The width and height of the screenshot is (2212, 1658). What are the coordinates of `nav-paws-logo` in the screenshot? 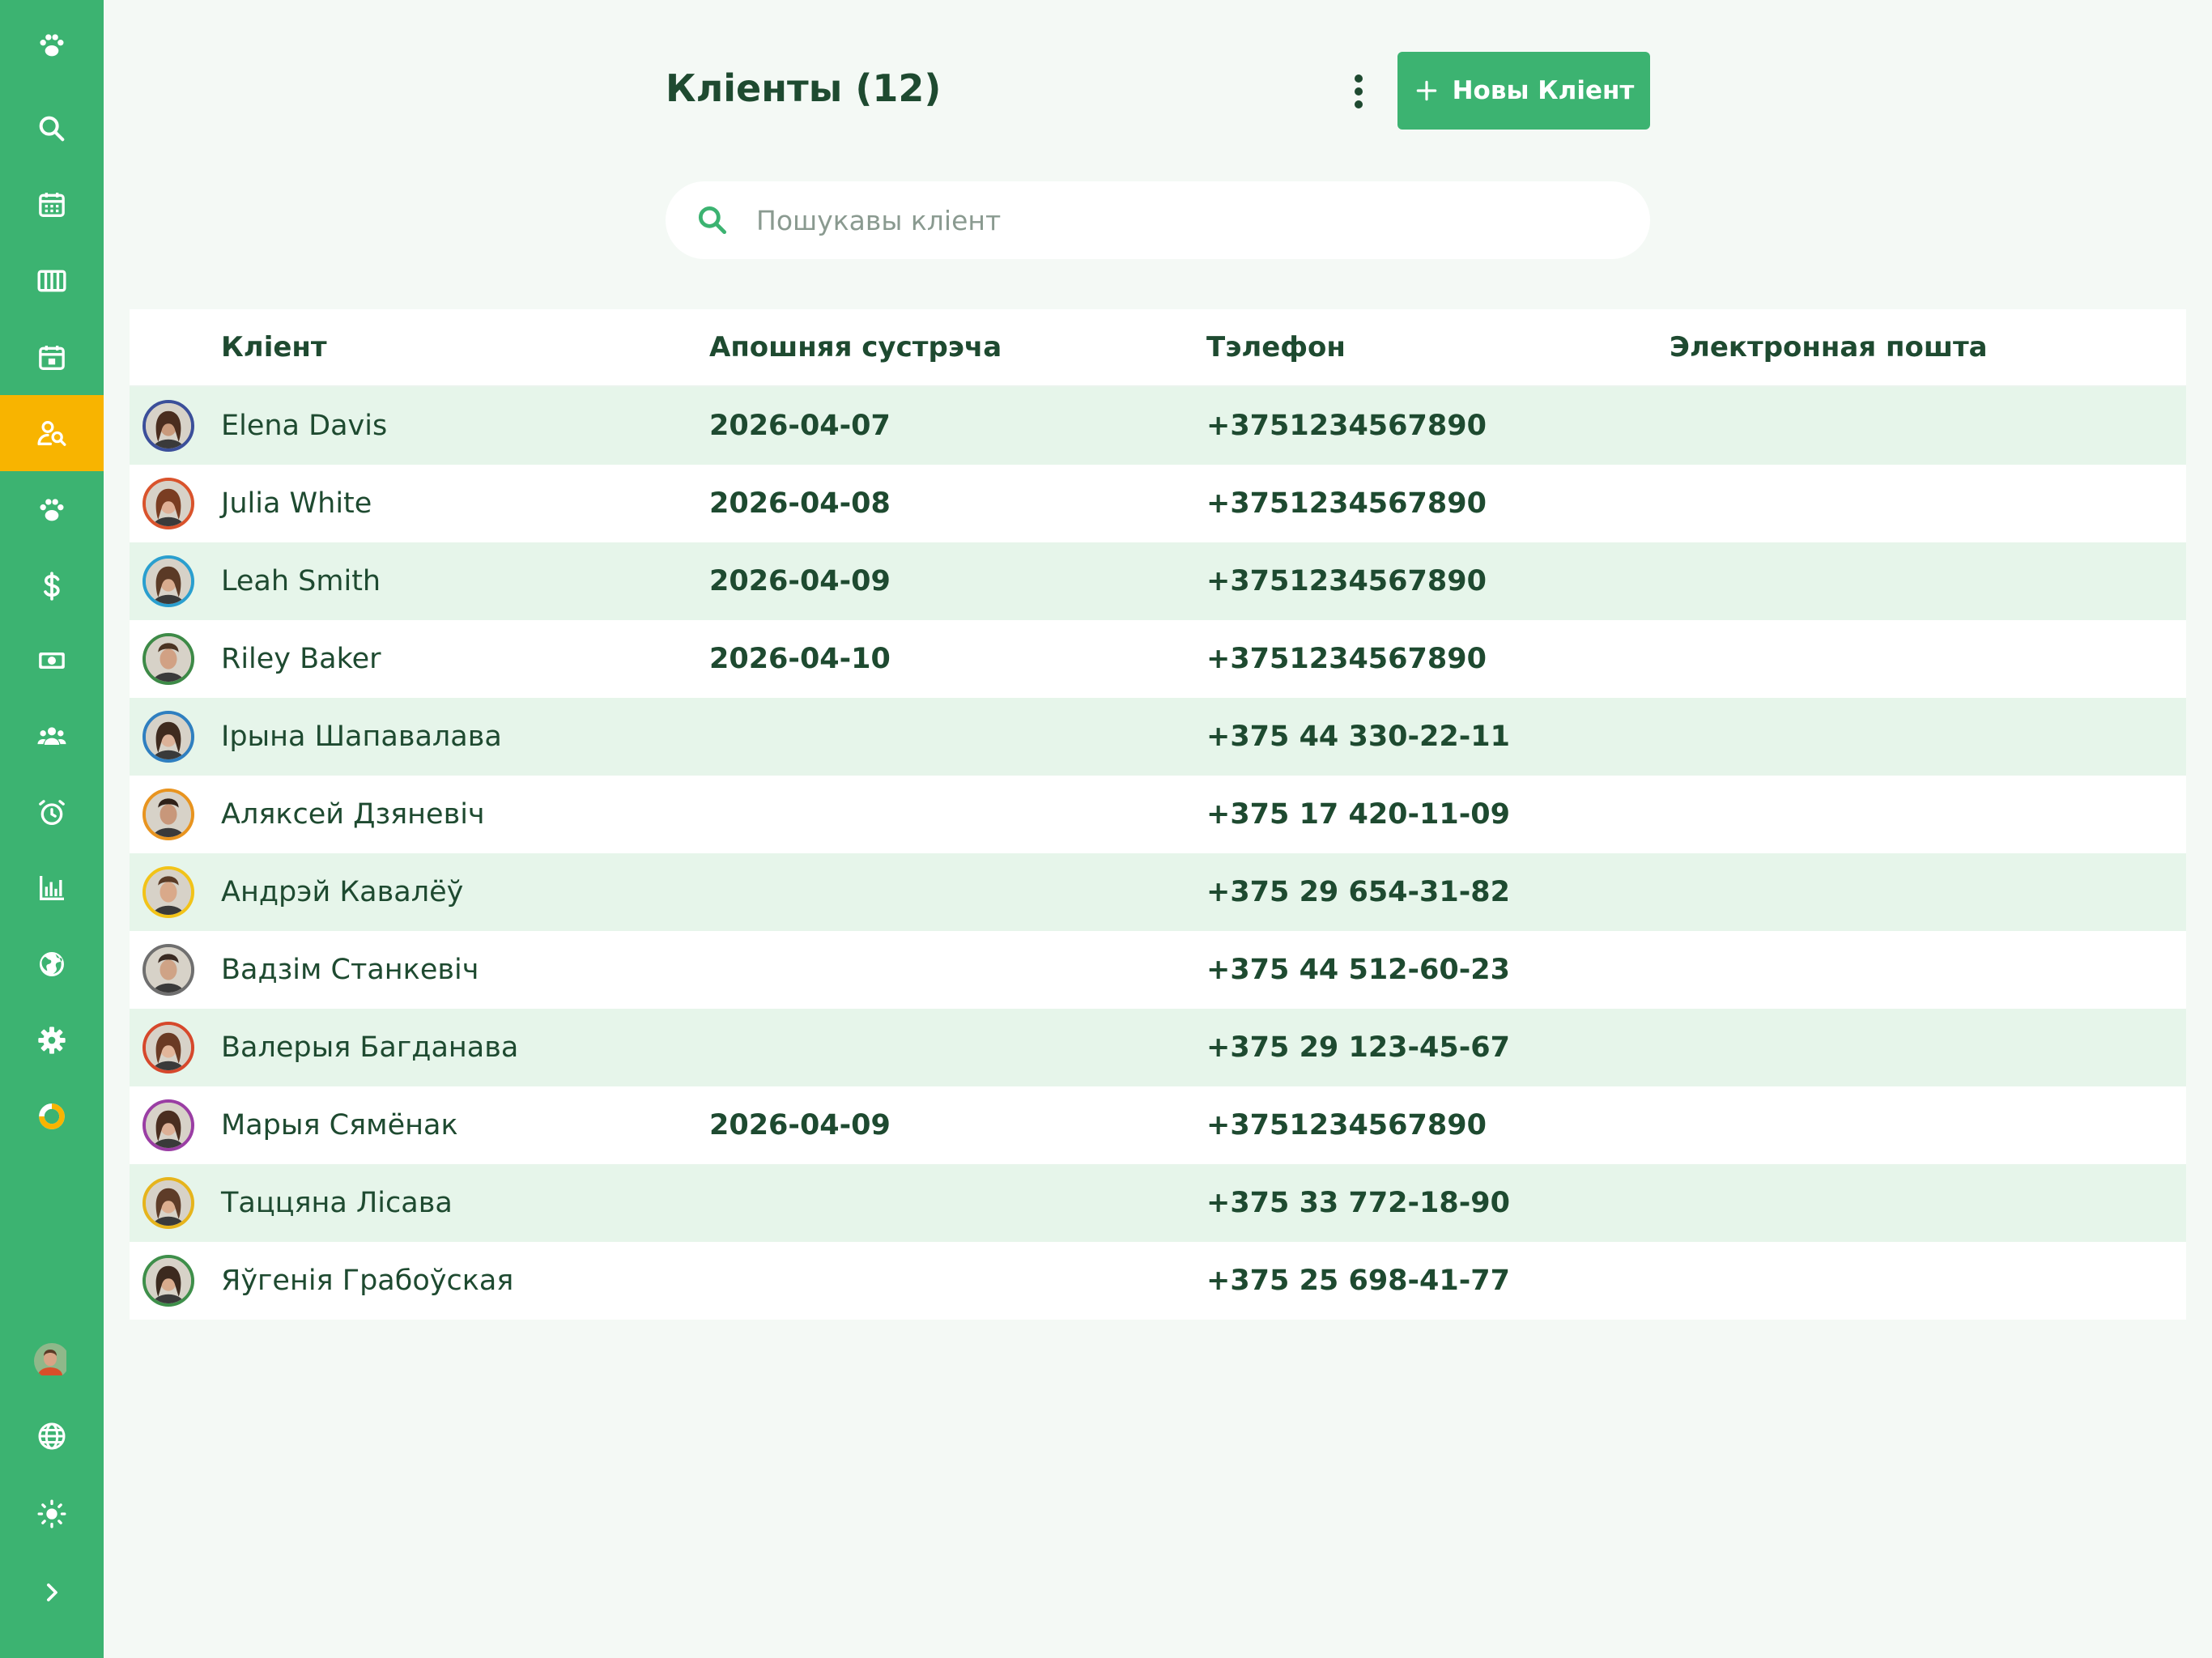 It's located at (52, 45).